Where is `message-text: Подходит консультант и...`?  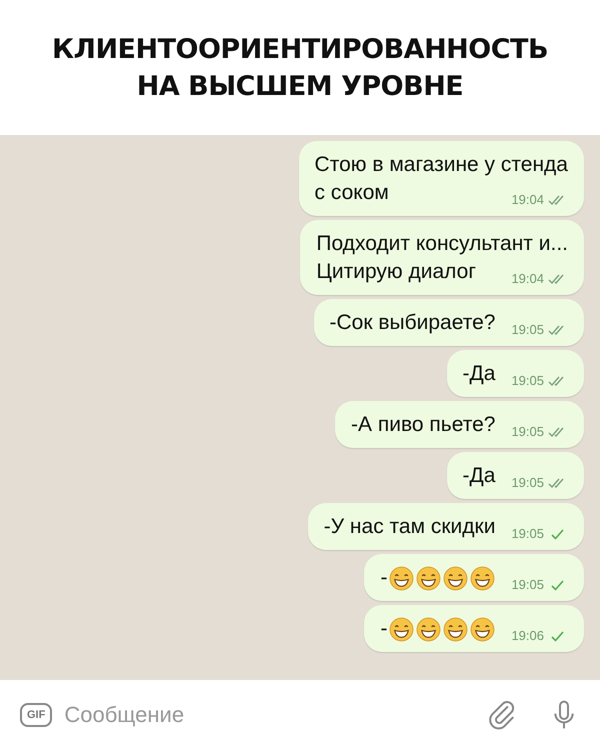
message-text: Подходит консультант и... is located at coordinates (442, 244).